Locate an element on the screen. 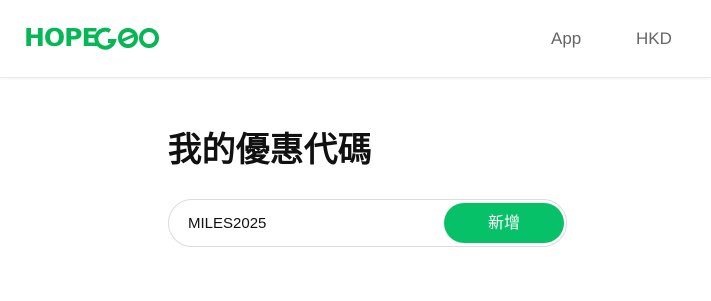  promo-code-input is located at coordinates (313, 223).